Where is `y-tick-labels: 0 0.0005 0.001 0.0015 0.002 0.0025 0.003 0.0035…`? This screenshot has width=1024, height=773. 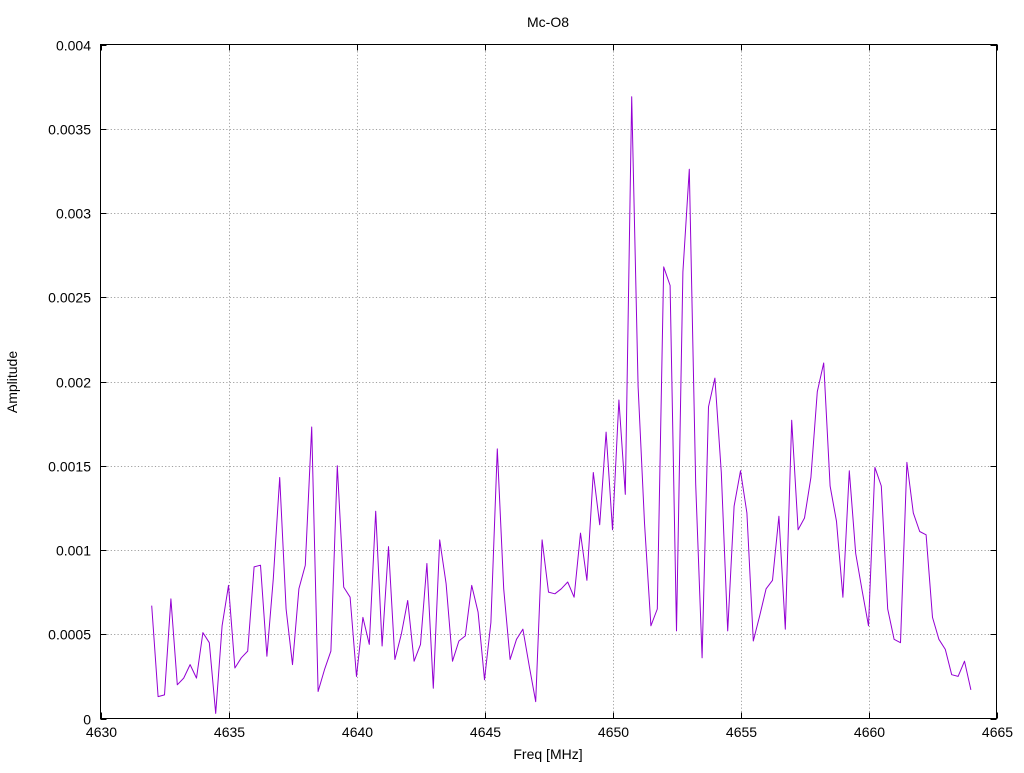 y-tick-labels: 0 0.0005 0.001 0.0015 0.002 0.0025 0.003 0.0035… is located at coordinates (69, 383).